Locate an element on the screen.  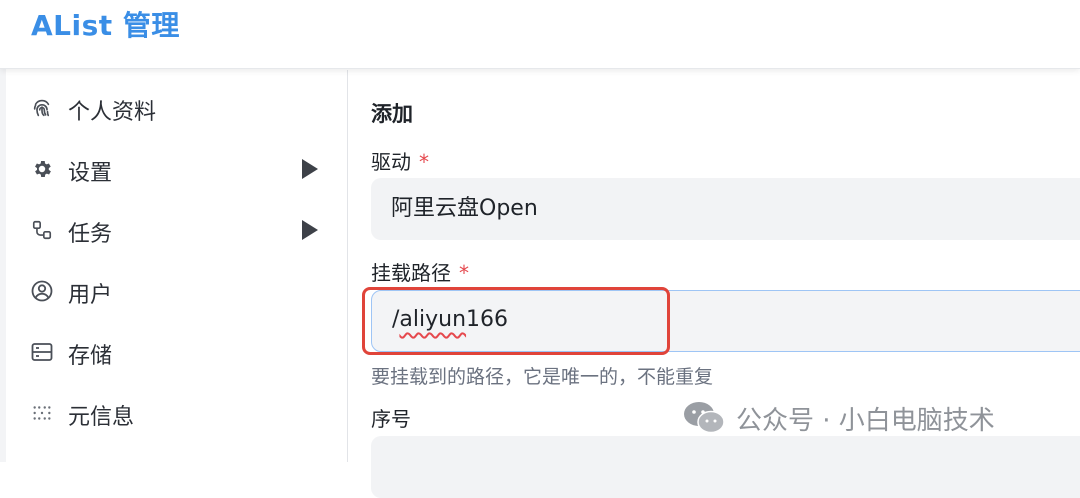
mount-path-input: /aliyun166 is located at coordinates (725, 321).